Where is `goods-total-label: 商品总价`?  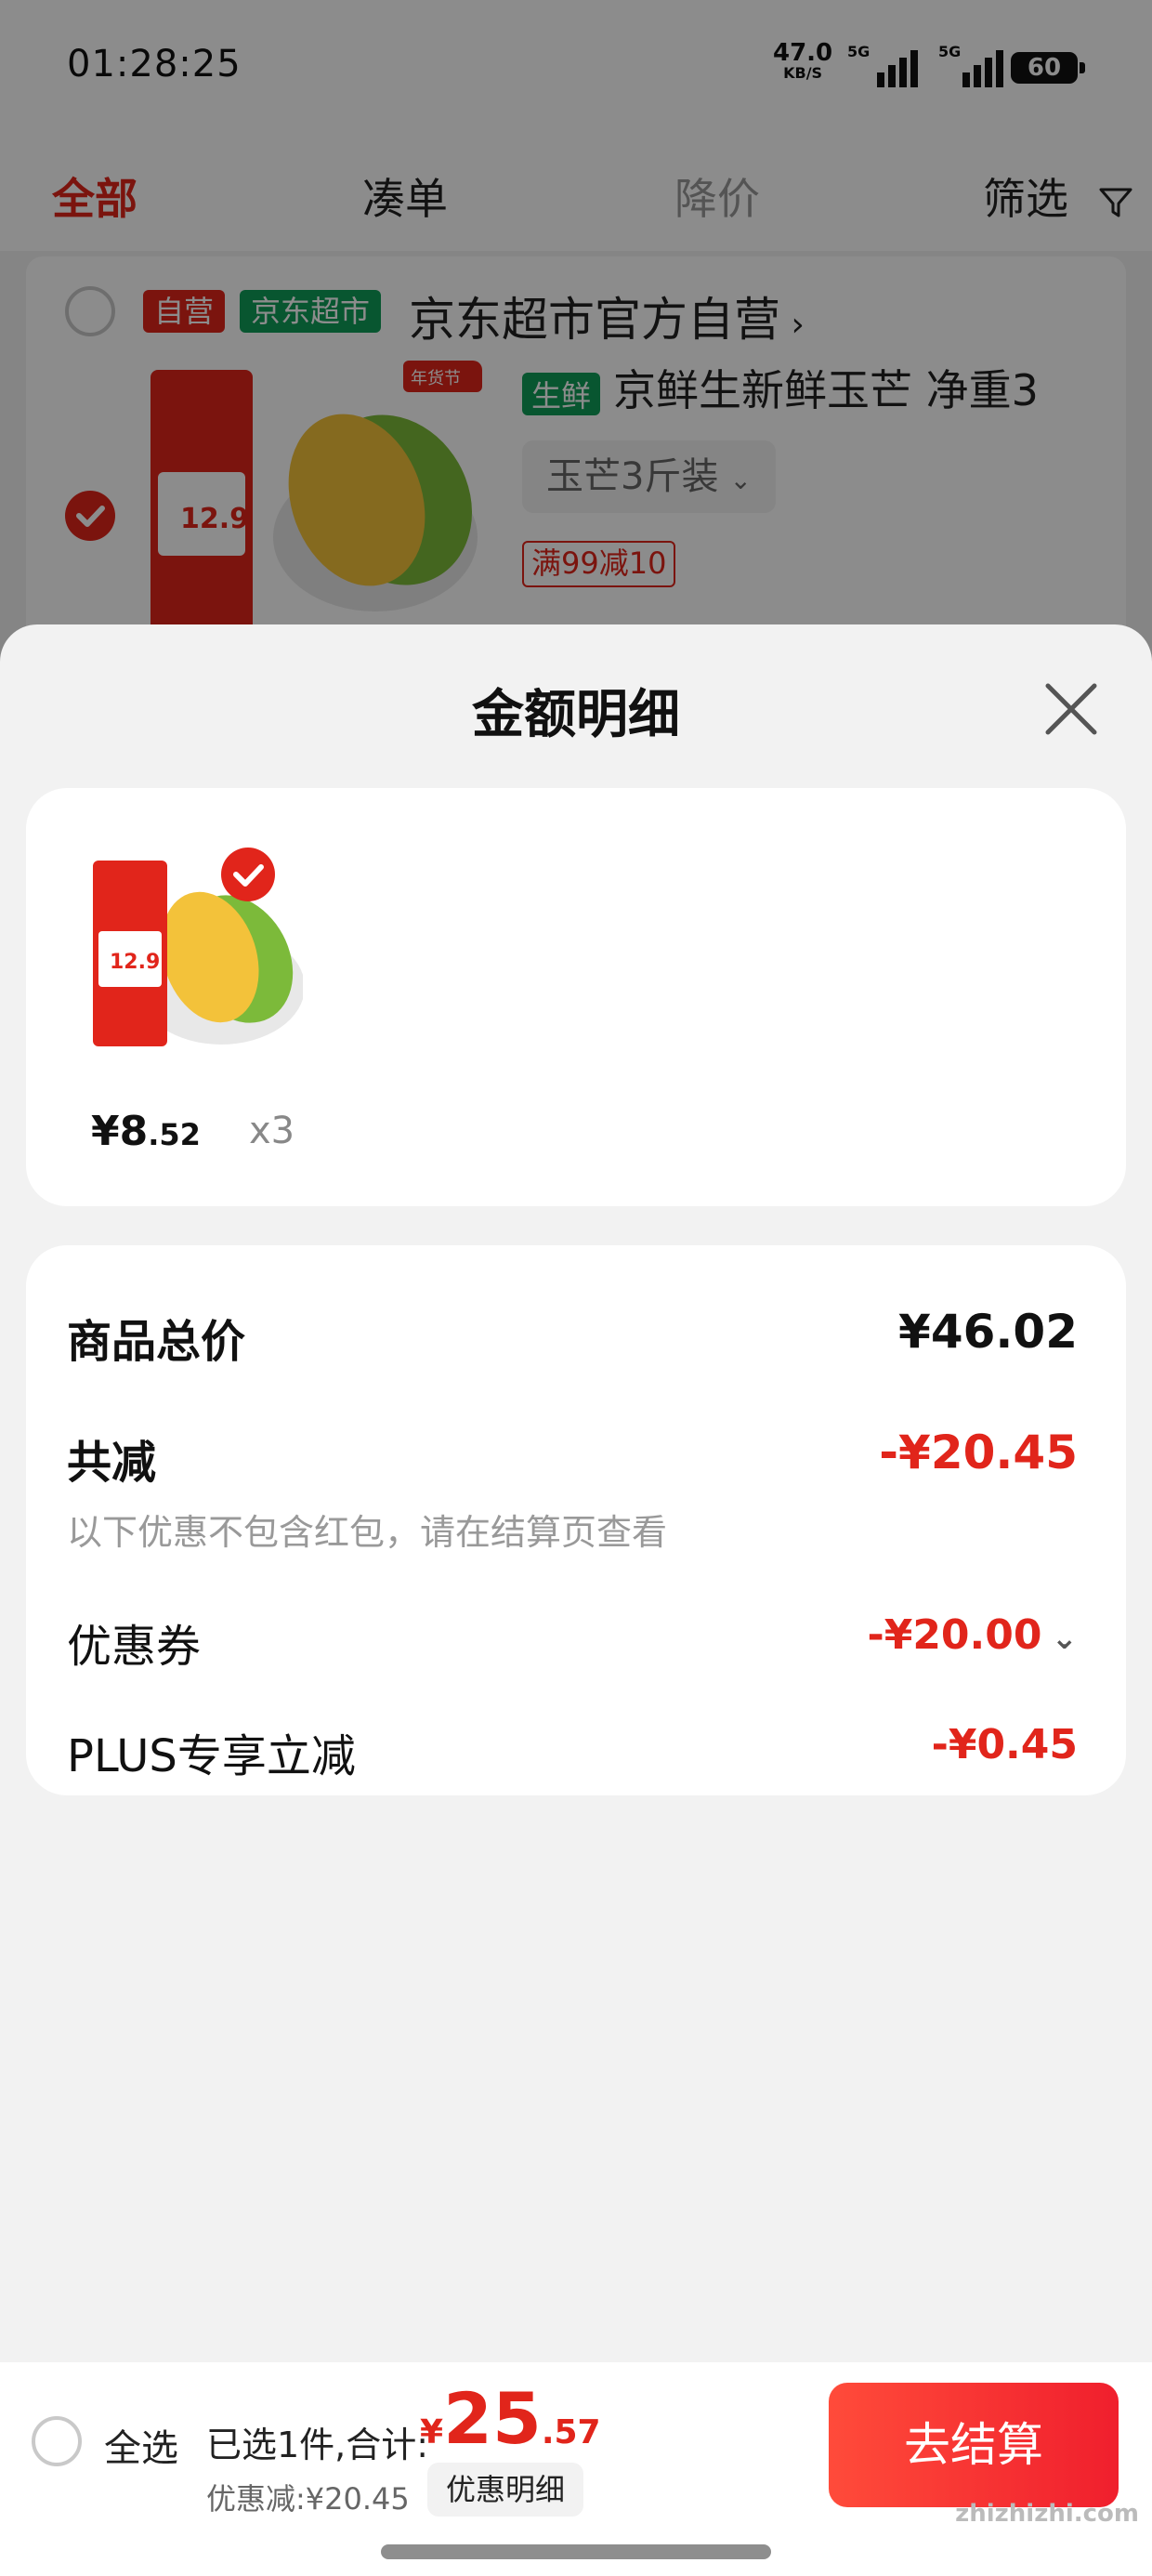
goods-total-label: 商品总价 is located at coordinates (156, 1342).